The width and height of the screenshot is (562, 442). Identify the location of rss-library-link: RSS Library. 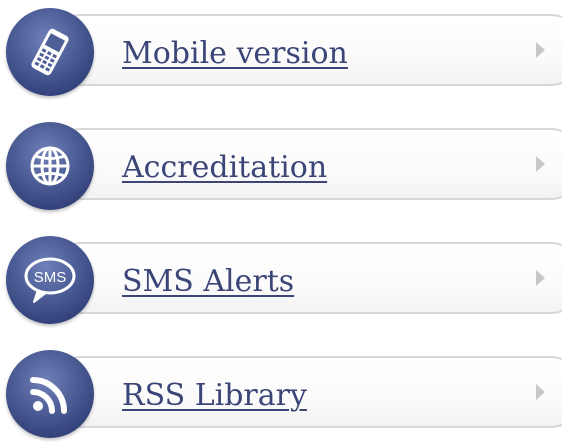
(214, 396).